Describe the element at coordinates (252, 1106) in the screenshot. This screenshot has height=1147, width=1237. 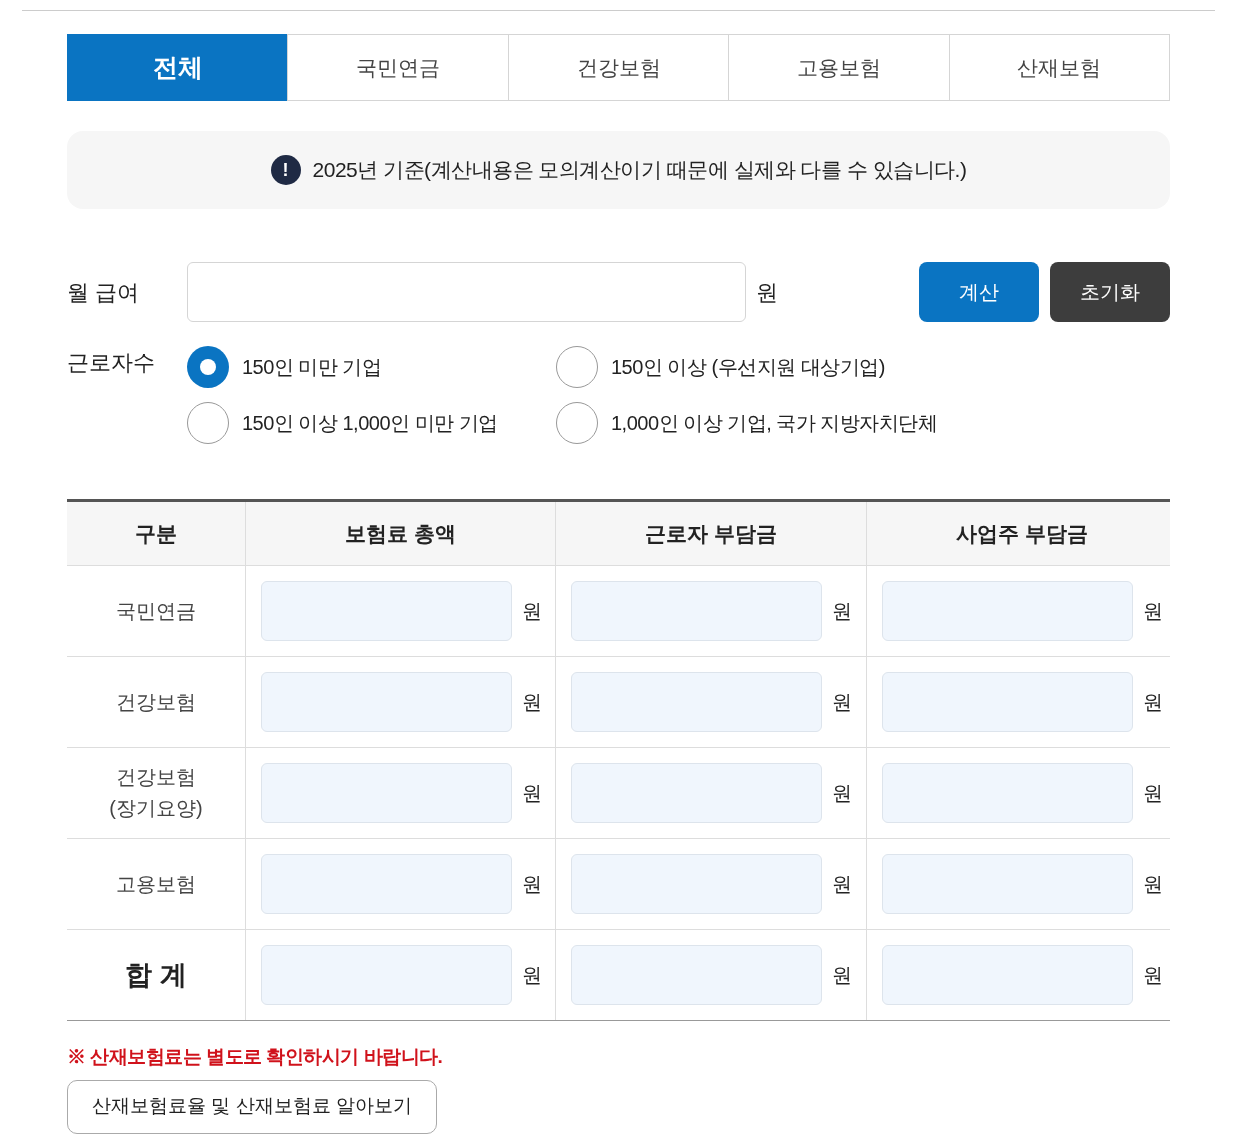
I see `link-button: 산재보험료율 및 산재보험료 알아보기` at that location.